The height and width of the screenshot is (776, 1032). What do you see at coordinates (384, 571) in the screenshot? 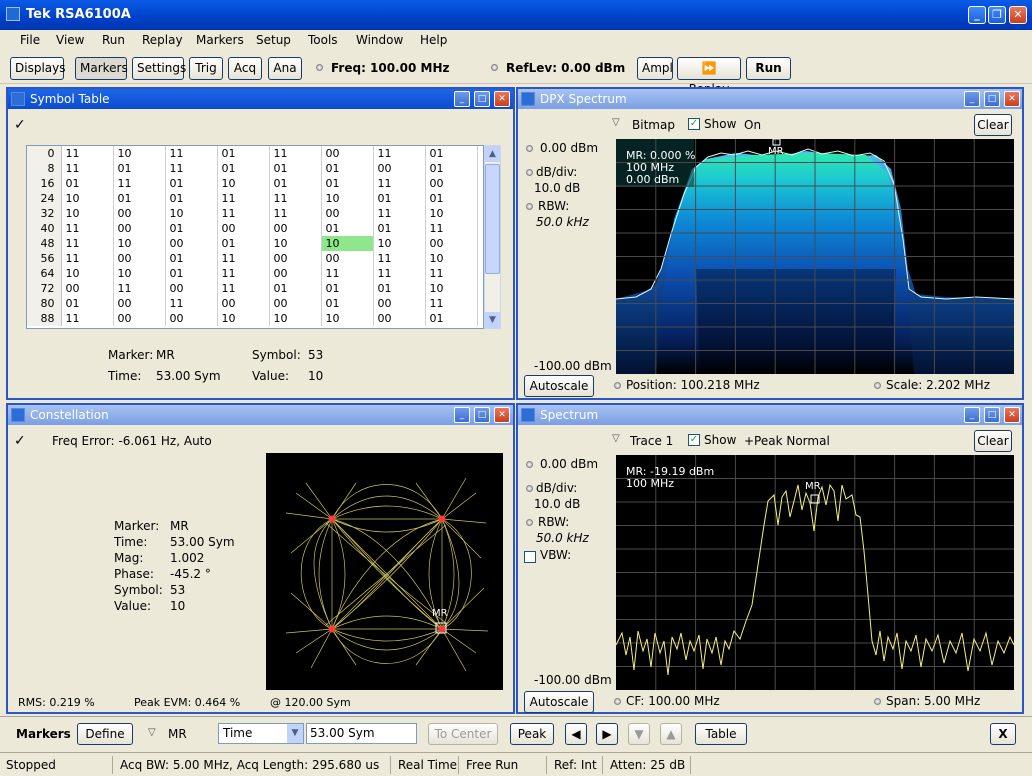
I see `constellation-plot: MR` at bounding box center [384, 571].